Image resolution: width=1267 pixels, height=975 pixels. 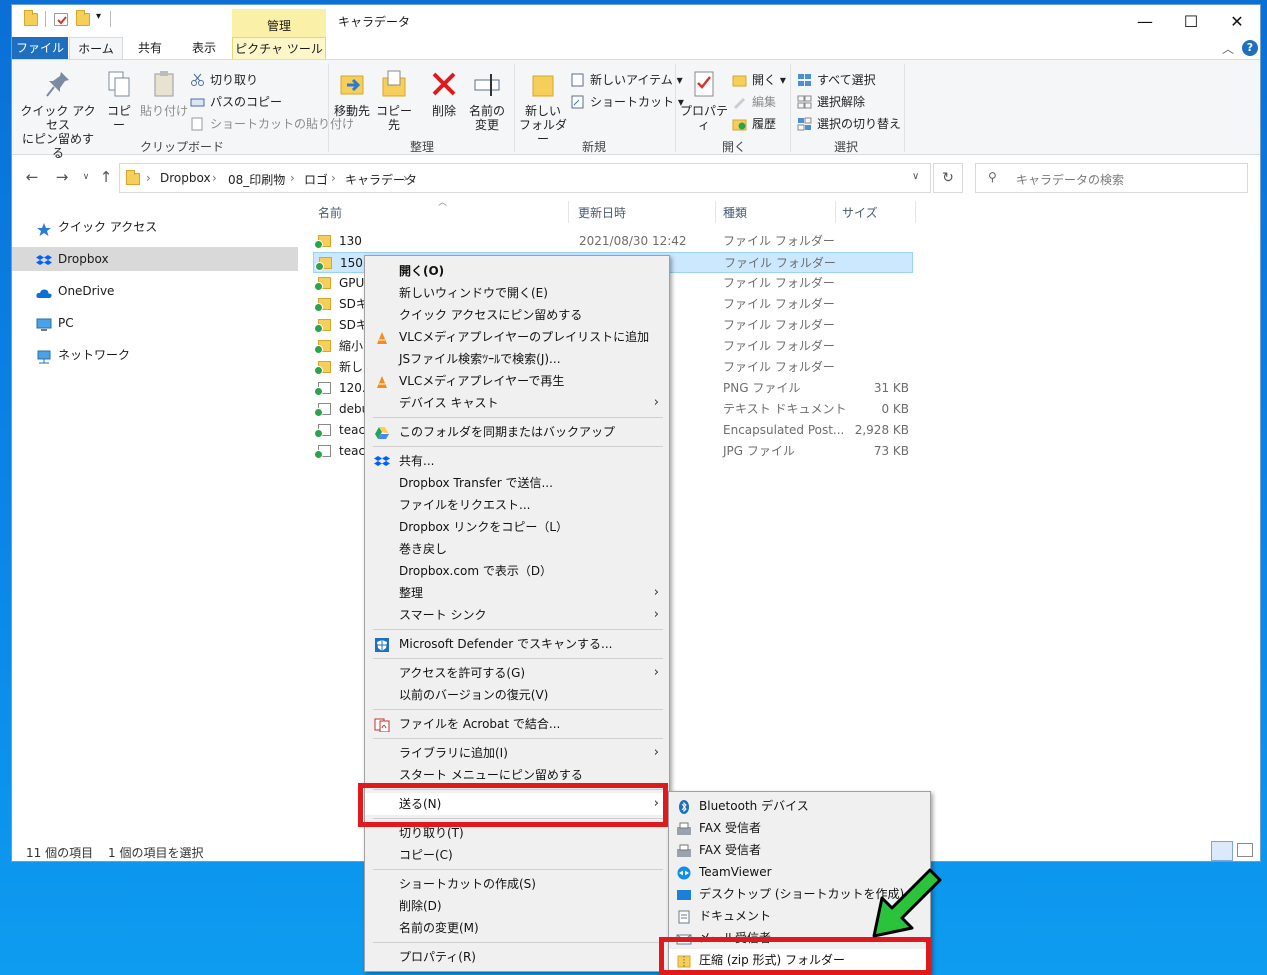 I want to click on properties-icon, so click(x=61, y=19).